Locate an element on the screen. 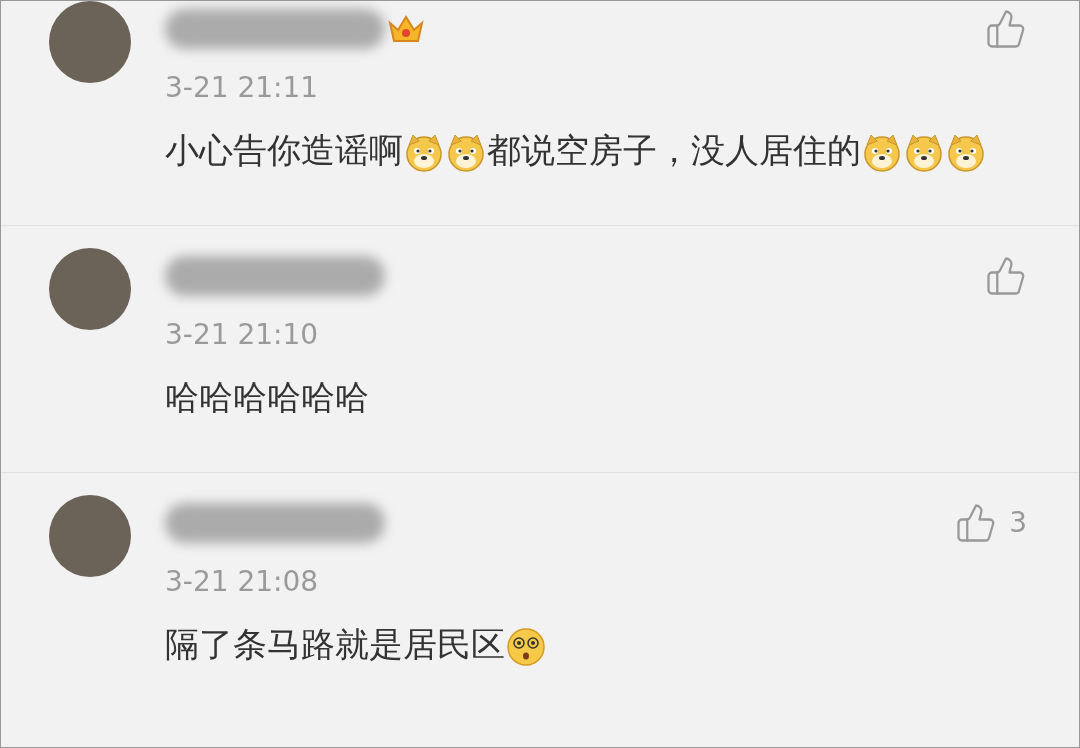  comment-text: 哈哈哈哈哈哈 is located at coordinates (267, 397).